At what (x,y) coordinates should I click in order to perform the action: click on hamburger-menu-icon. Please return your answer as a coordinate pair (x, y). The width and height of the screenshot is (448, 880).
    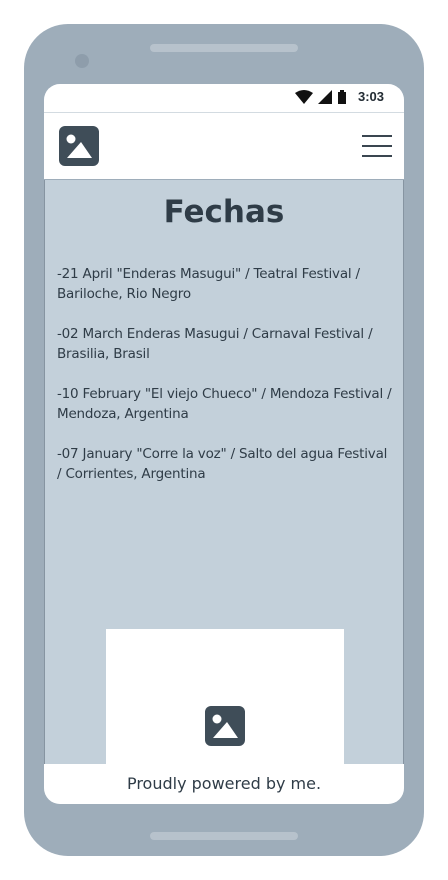
    Looking at the image, I should click on (377, 146).